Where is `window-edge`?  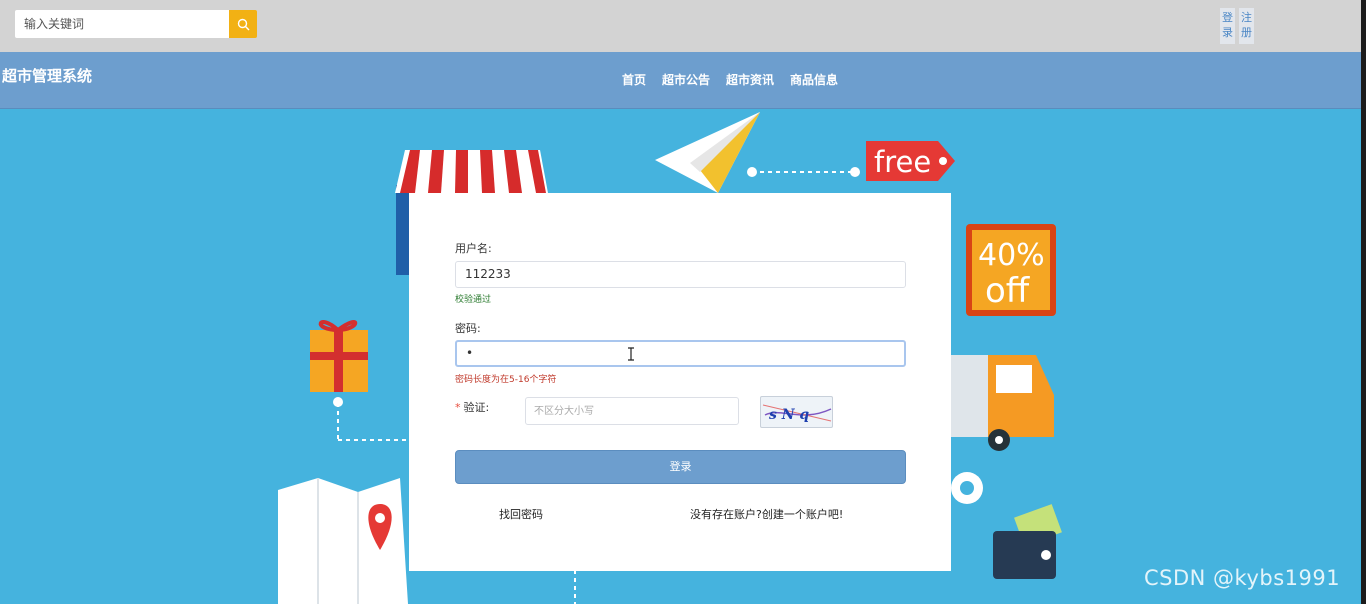
window-edge is located at coordinates (1363, 302).